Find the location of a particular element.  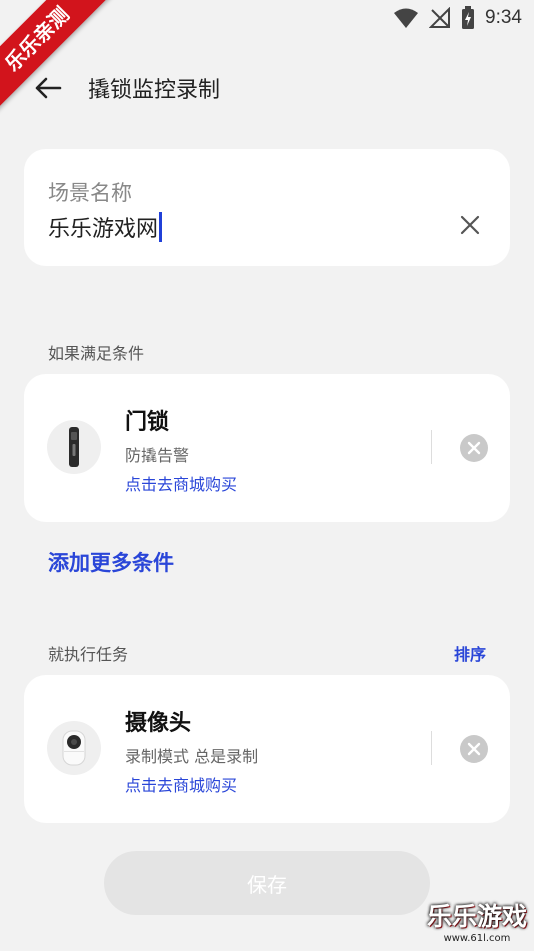

remove-task-button is located at coordinates (474, 749).